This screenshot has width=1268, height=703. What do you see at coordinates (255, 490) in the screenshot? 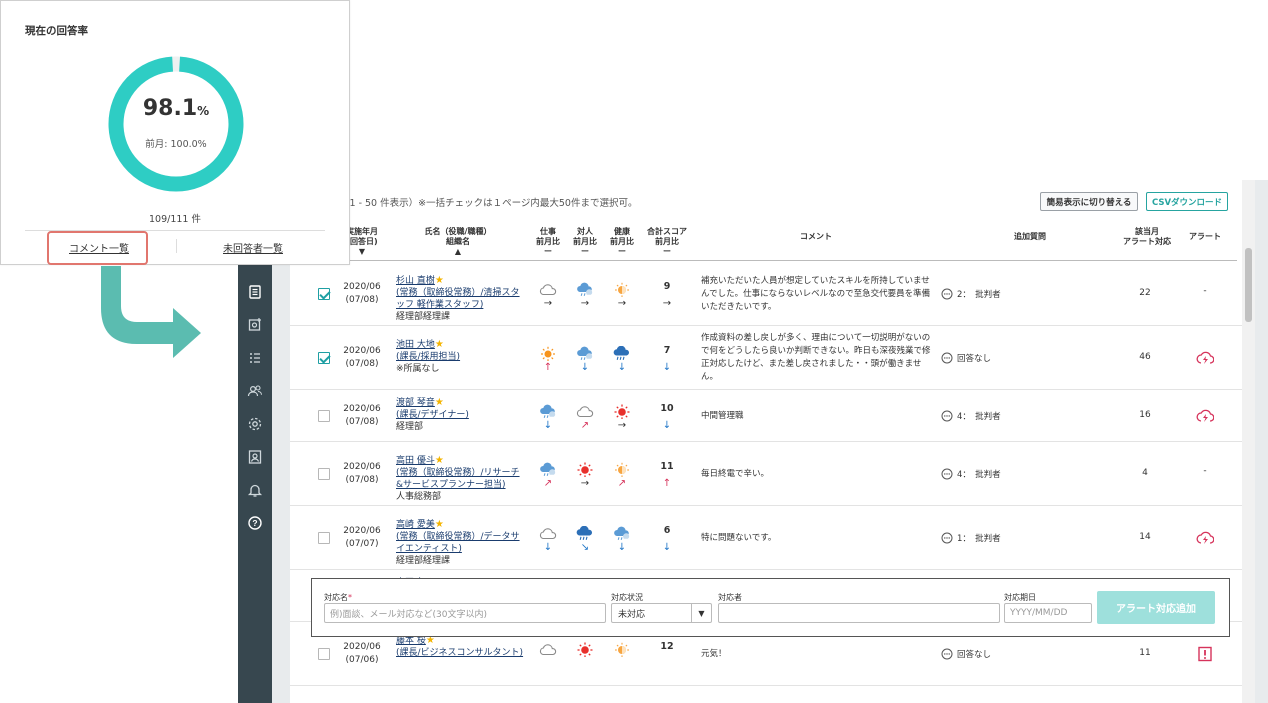
I see `bell-icon` at bounding box center [255, 490].